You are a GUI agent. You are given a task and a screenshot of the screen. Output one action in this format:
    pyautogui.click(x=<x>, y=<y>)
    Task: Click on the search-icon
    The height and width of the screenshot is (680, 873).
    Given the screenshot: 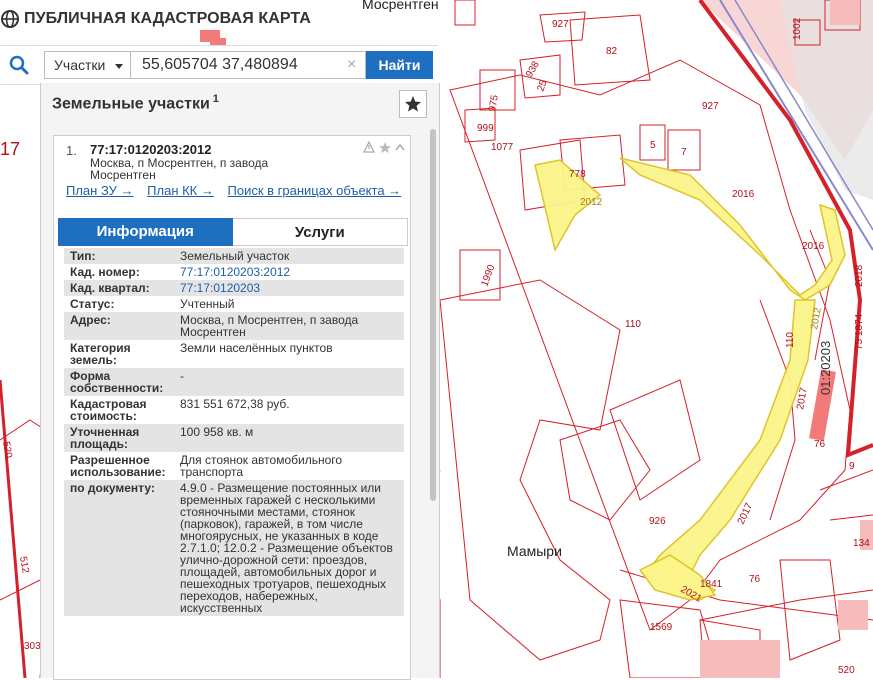 What is the action you would take?
    pyautogui.click(x=19, y=65)
    